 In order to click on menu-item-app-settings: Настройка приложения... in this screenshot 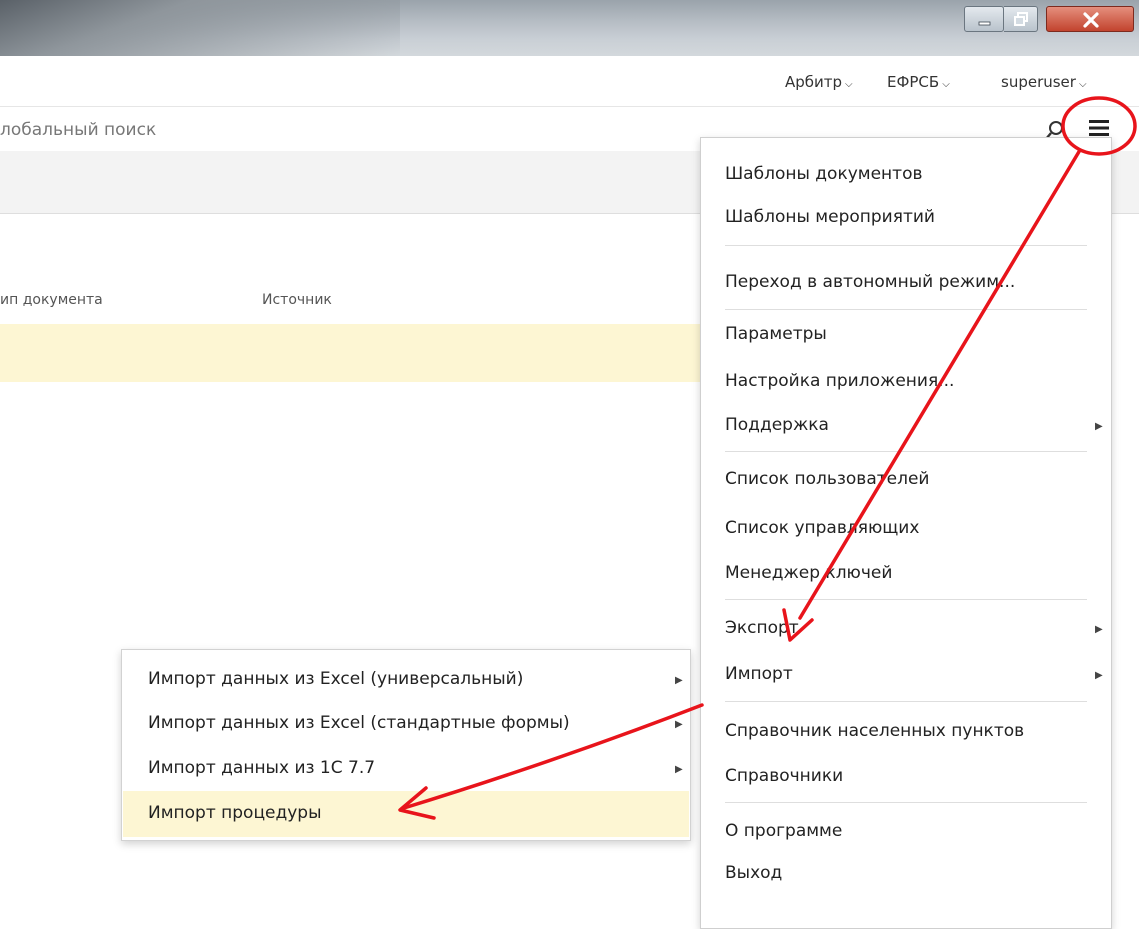, I will do `click(839, 381)`.